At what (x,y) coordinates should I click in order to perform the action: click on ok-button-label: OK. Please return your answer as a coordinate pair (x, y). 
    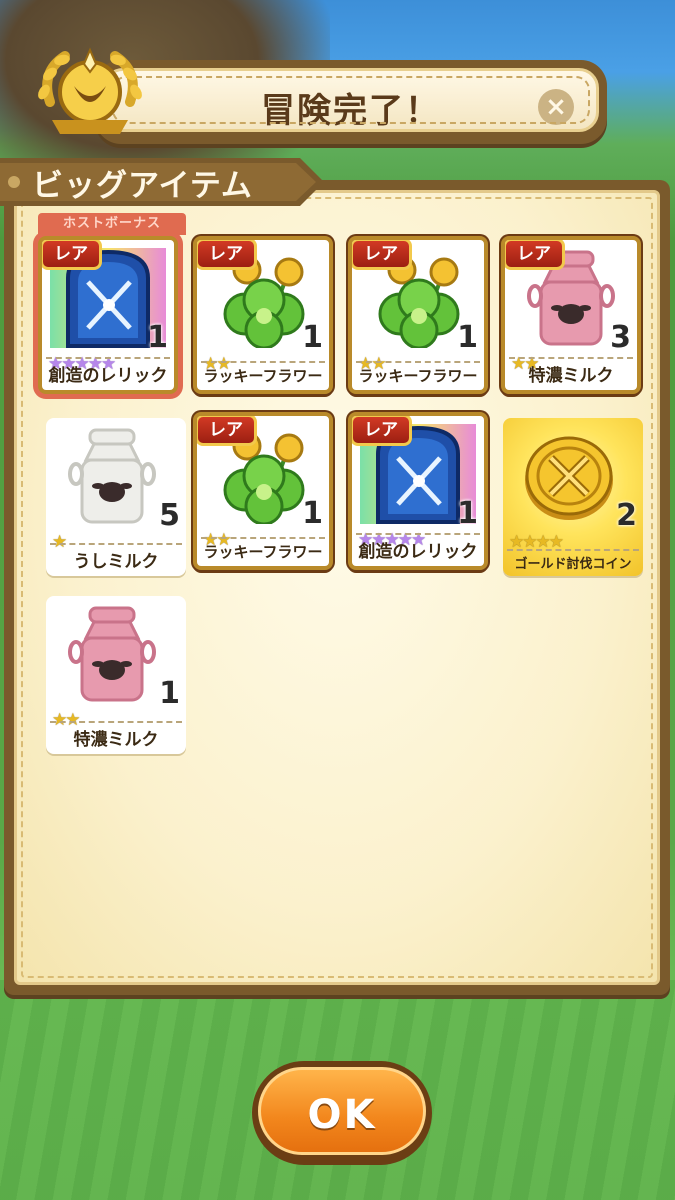
    Looking at the image, I should click on (342, 1115).